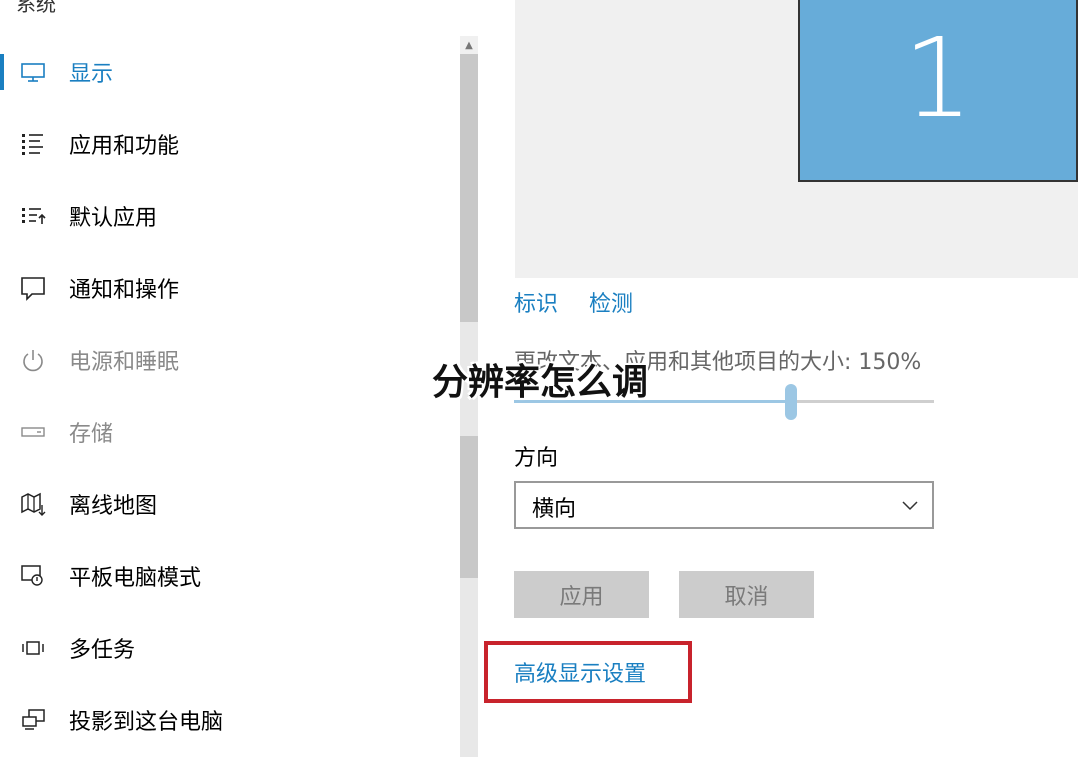  Describe the element at coordinates (791, 402) in the screenshot. I see `scale-slider-thumb` at that location.